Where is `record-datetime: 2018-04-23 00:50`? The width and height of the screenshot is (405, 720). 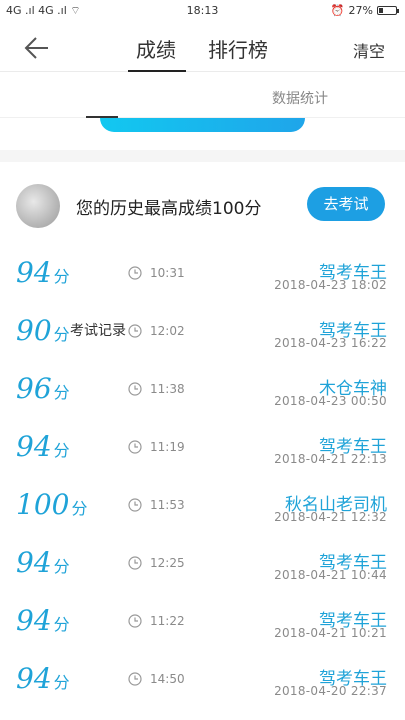
record-datetime: 2018-04-23 00:50 is located at coordinates (330, 401).